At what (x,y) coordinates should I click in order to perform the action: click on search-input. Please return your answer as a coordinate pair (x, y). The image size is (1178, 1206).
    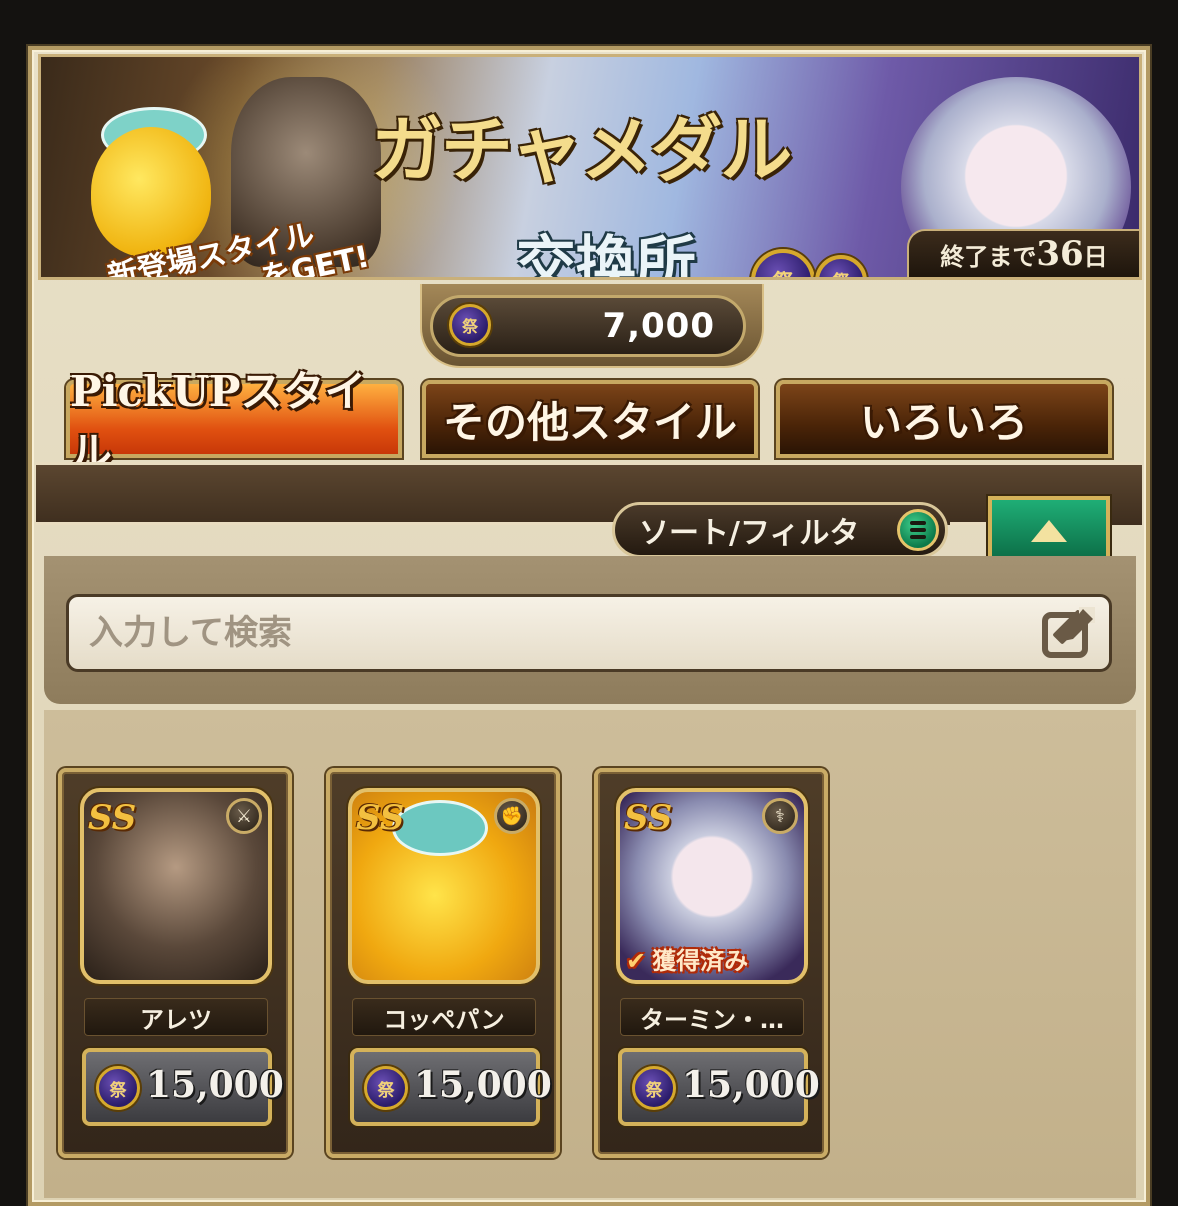
    Looking at the image, I should click on (539, 633).